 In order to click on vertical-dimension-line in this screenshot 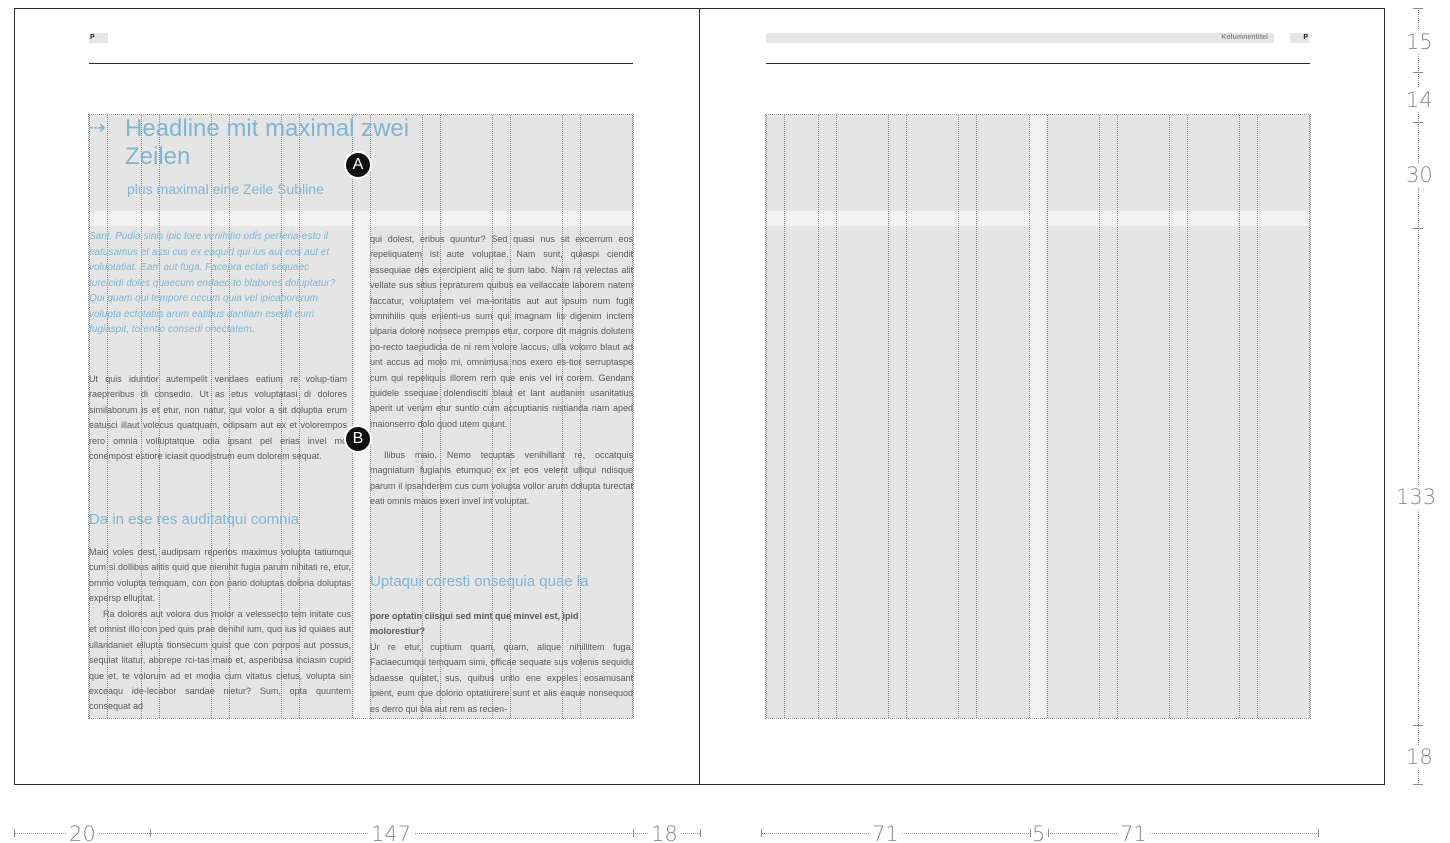, I will do `click(1418, 396)`.